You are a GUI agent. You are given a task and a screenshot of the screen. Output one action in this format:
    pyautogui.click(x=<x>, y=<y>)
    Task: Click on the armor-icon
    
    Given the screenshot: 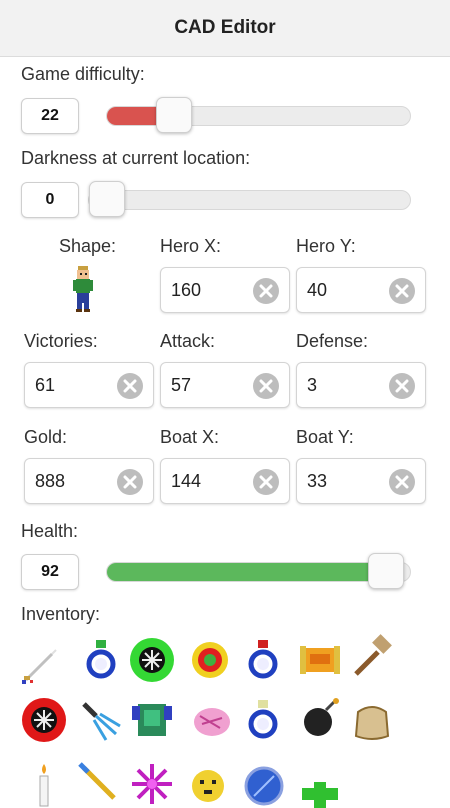 What is the action you would take?
    pyautogui.click(x=152, y=720)
    